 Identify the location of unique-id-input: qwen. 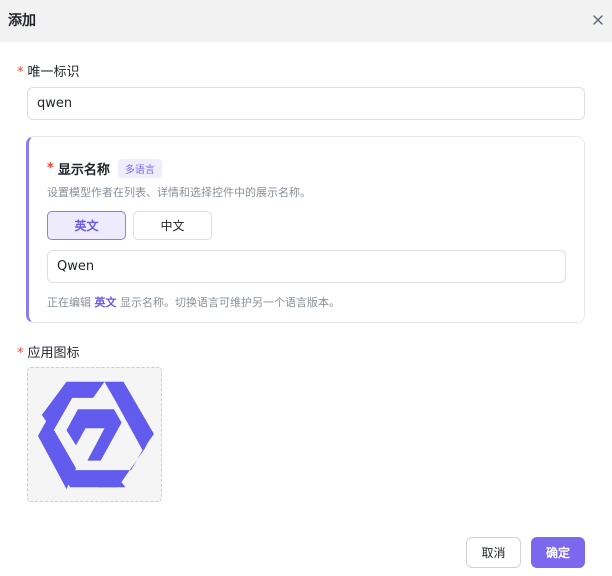
(306, 103).